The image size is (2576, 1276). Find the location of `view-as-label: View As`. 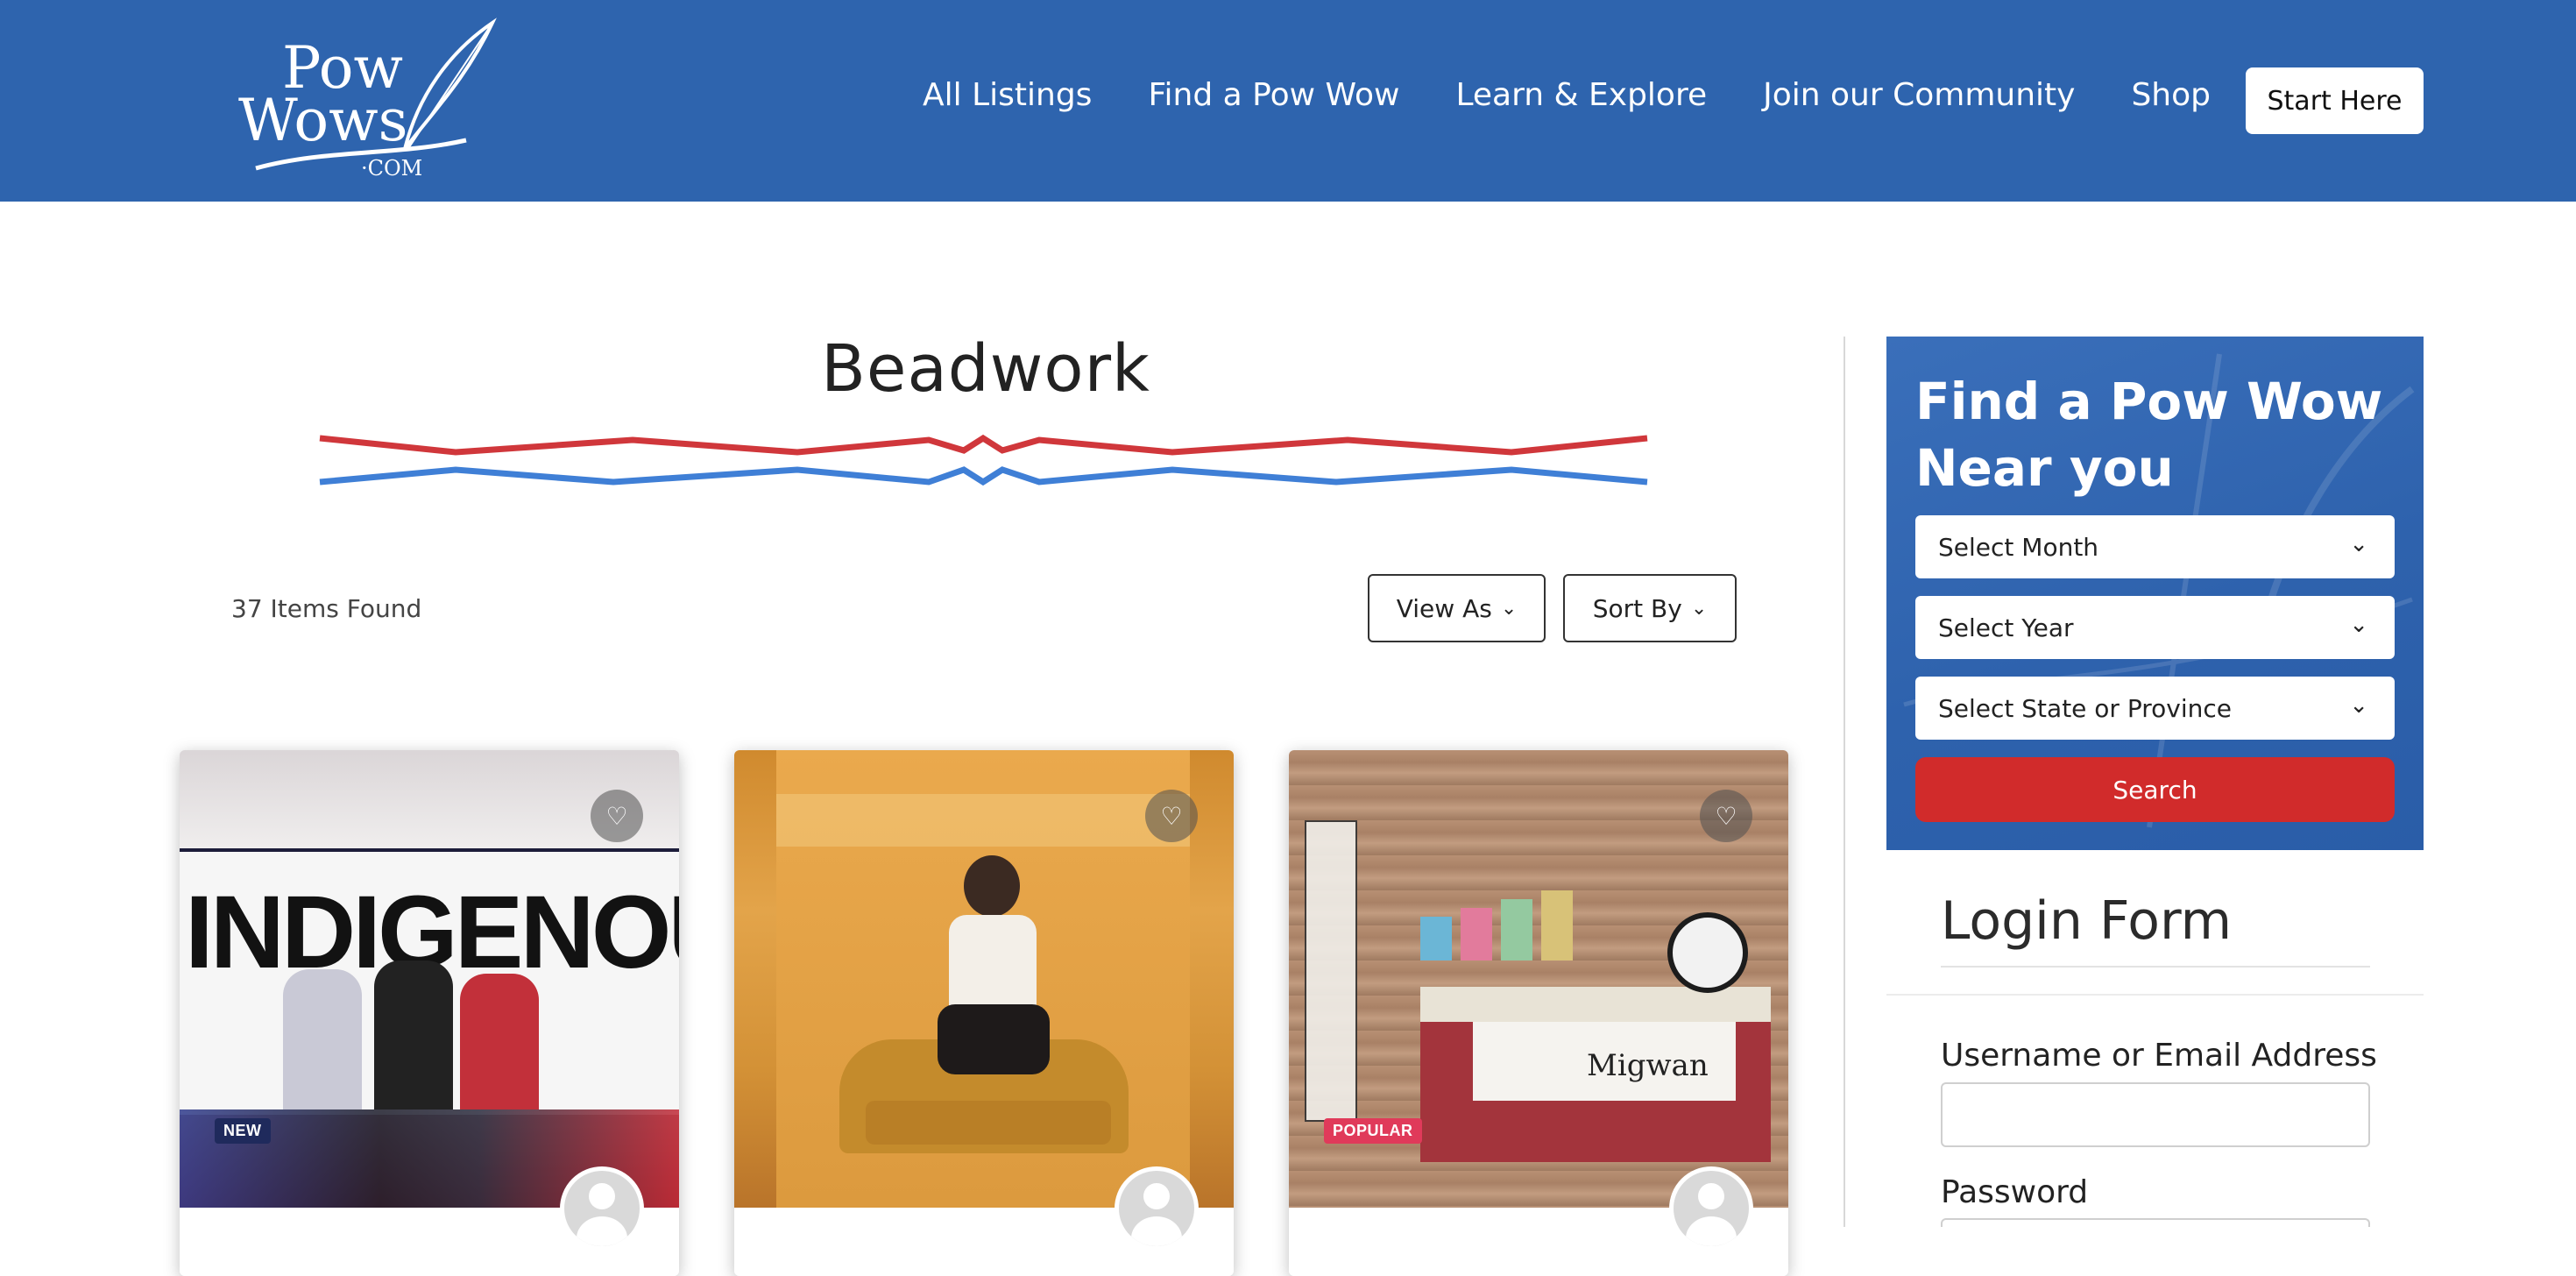

view-as-label: View As is located at coordinates (1444, 608).